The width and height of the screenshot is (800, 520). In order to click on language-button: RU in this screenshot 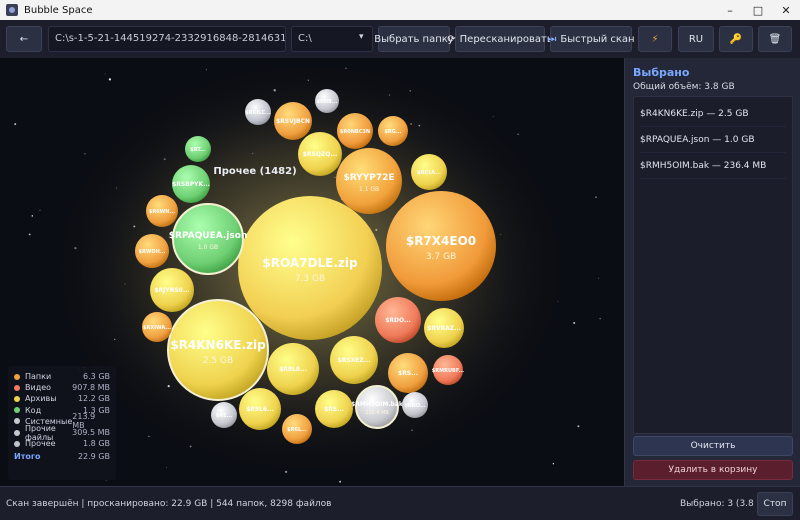, I will do `click(696, 39)`.